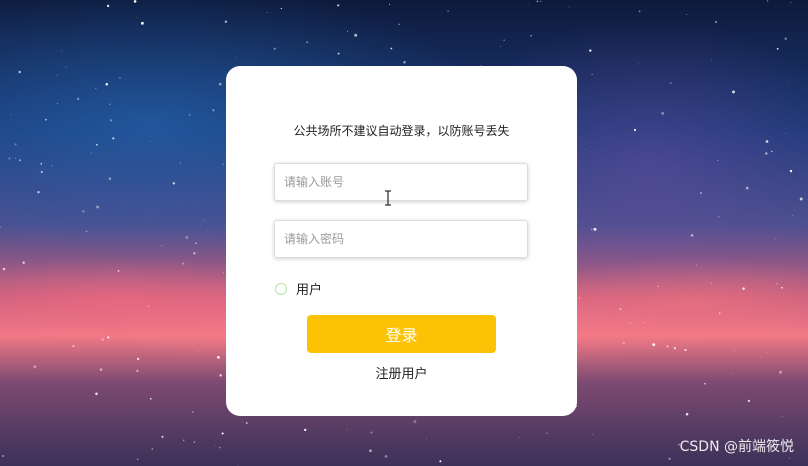 The image size is (808, 466). Describe the element at coordinates (401, 372) in the screenshot. I see `register-link: 注册用户` at that location.